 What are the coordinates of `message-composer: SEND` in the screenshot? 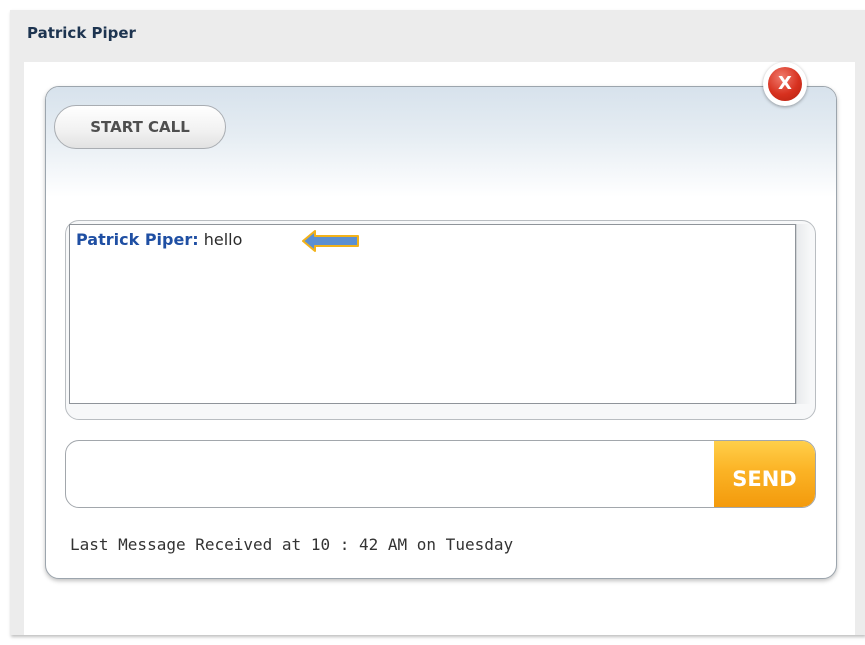 It's located at (440, 474).